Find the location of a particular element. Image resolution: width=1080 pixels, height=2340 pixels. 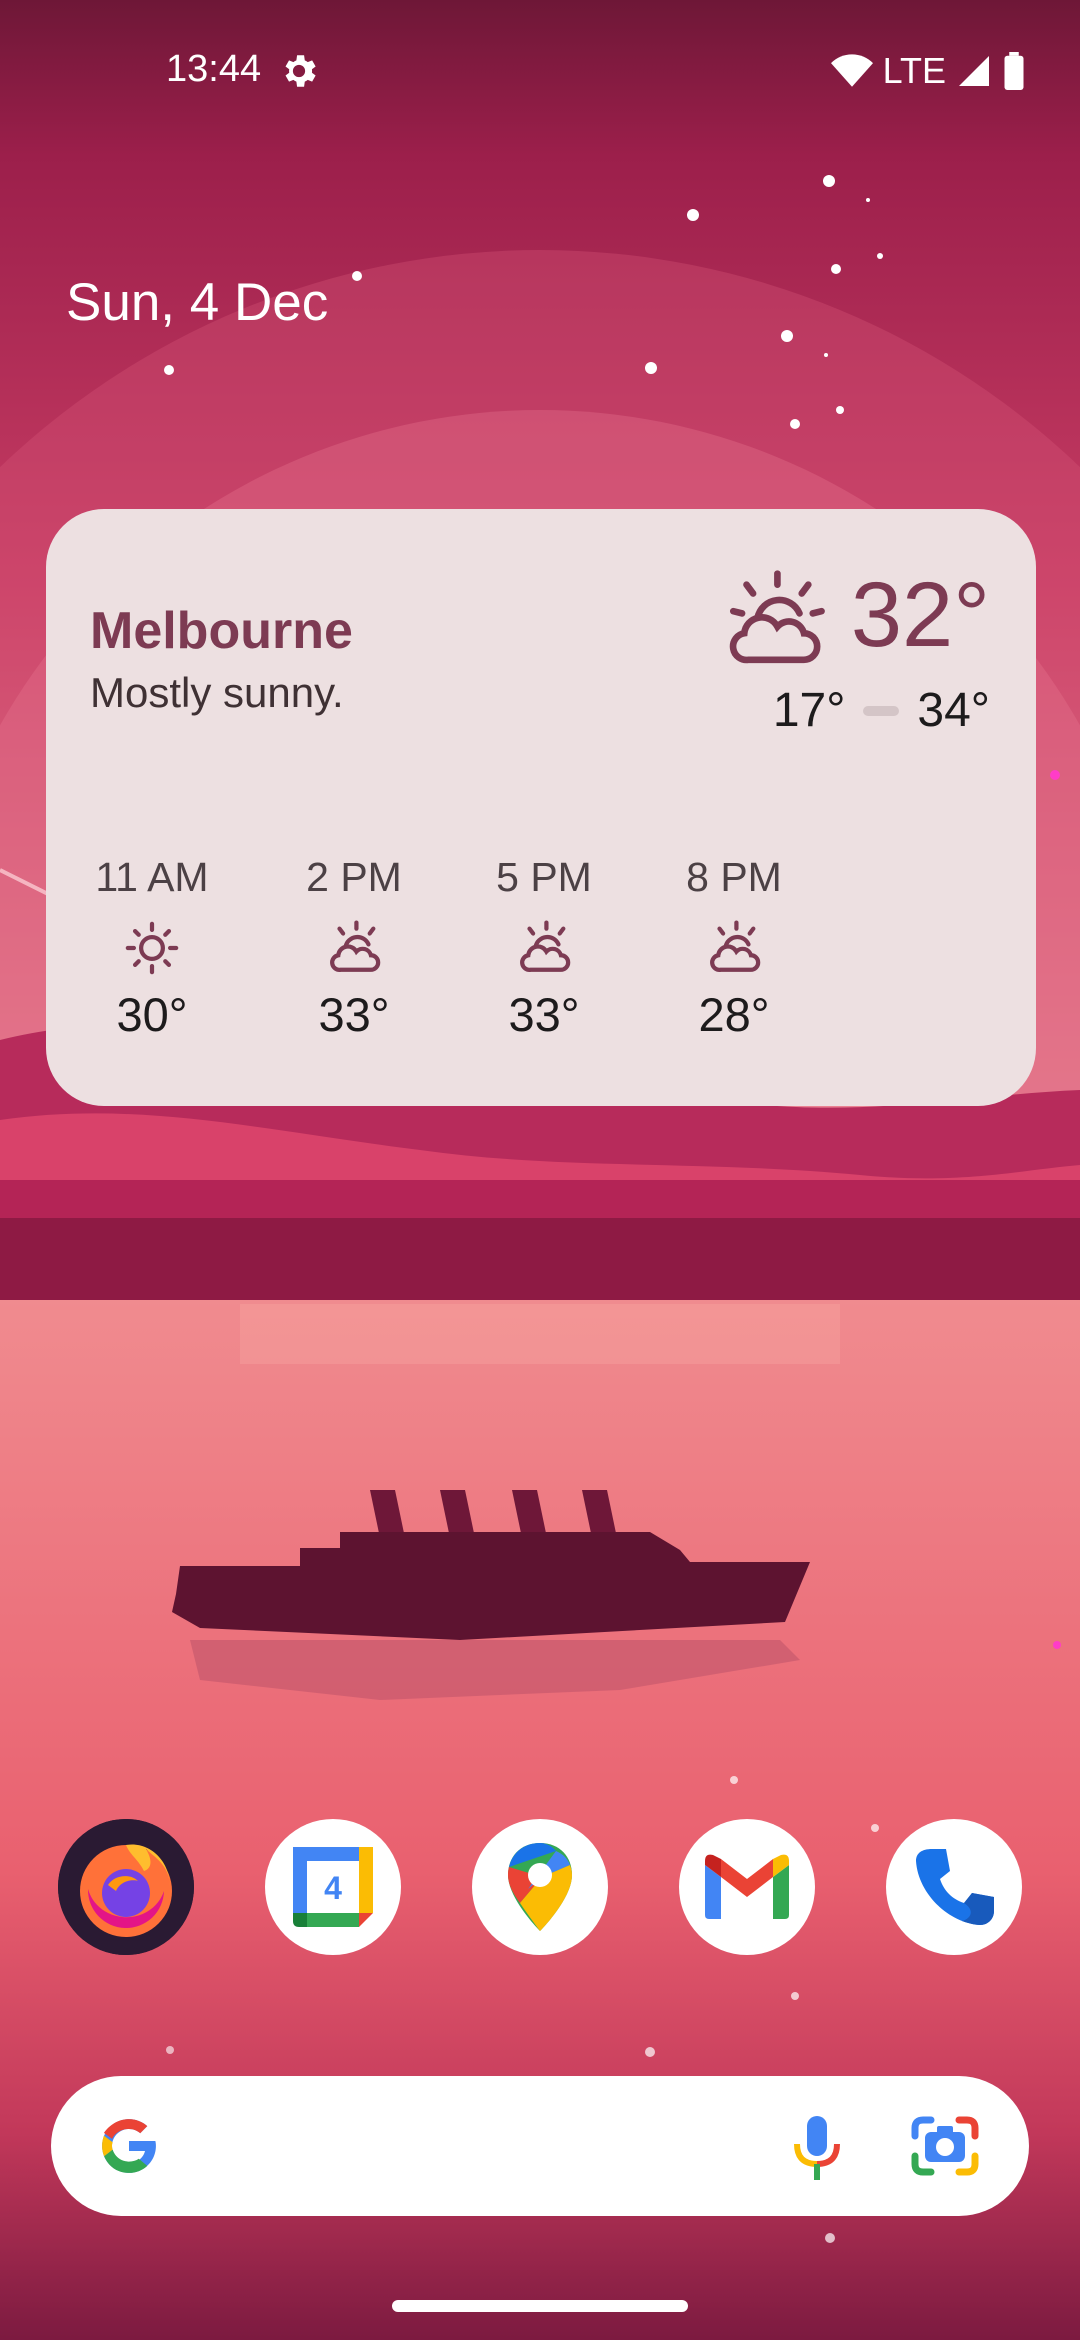

maps-icon is located at coordinates (540, 1887).